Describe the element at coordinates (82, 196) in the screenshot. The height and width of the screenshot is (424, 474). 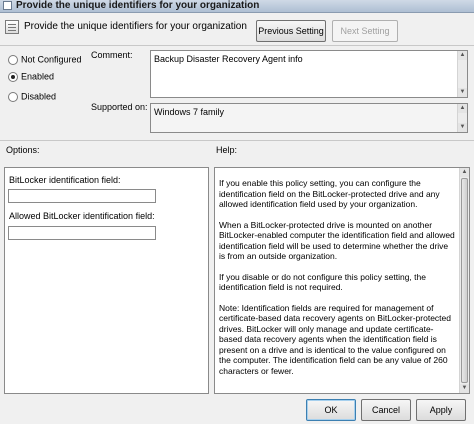
I see `bitlocker-id-field-input` at that location.